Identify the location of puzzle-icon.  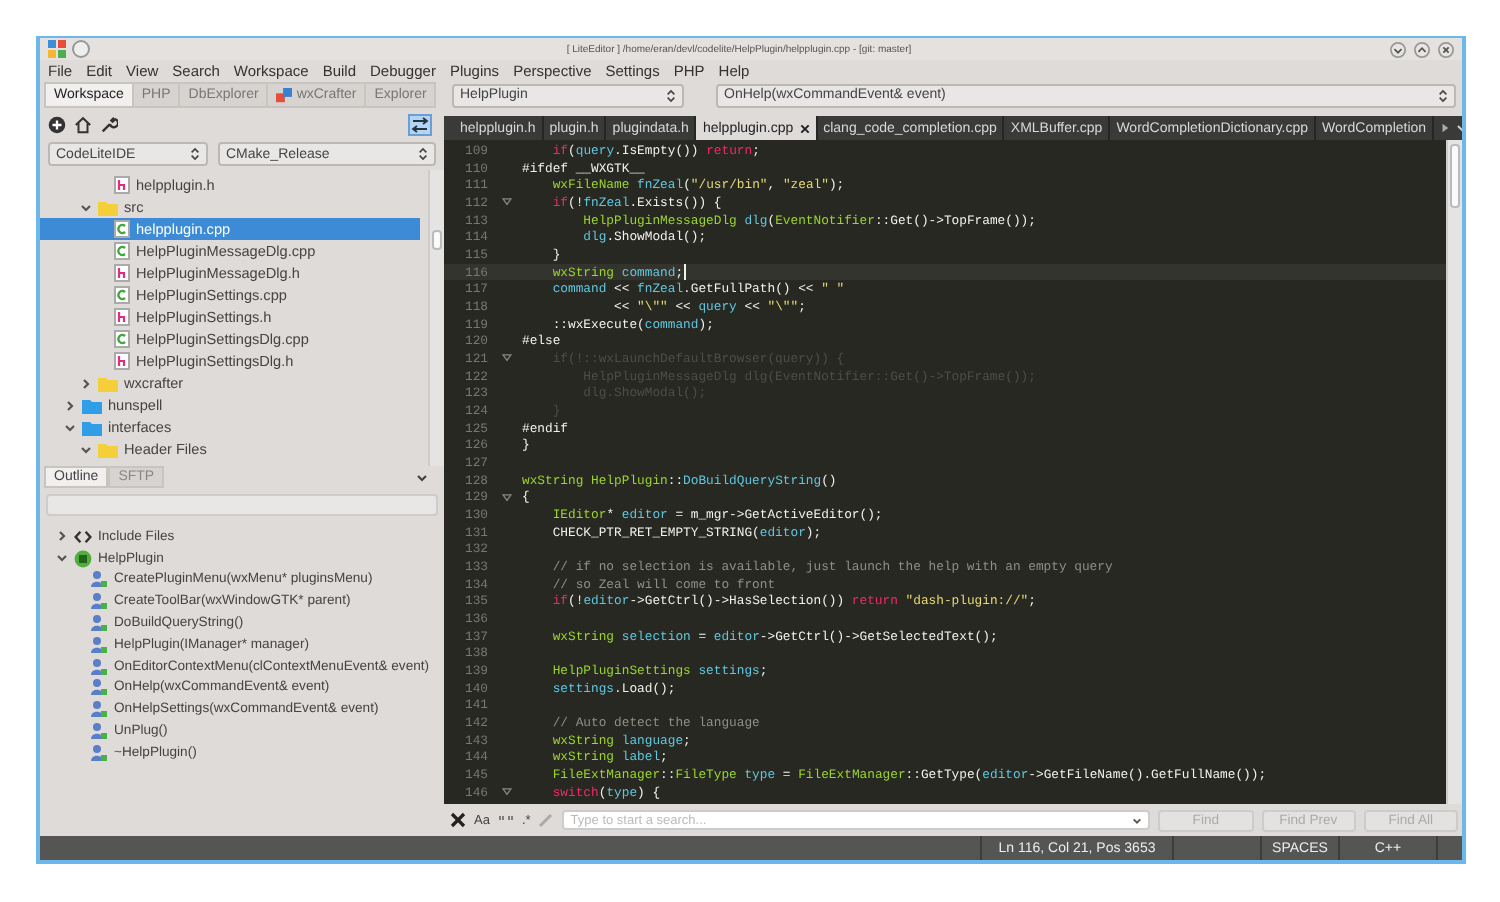
(284, 95).